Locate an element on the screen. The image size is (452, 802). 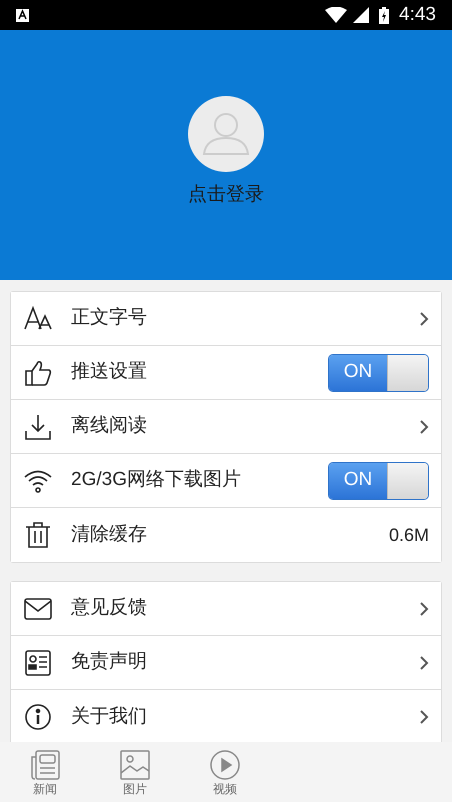
tab-item: 图片 is located at coordinates (135, 772).